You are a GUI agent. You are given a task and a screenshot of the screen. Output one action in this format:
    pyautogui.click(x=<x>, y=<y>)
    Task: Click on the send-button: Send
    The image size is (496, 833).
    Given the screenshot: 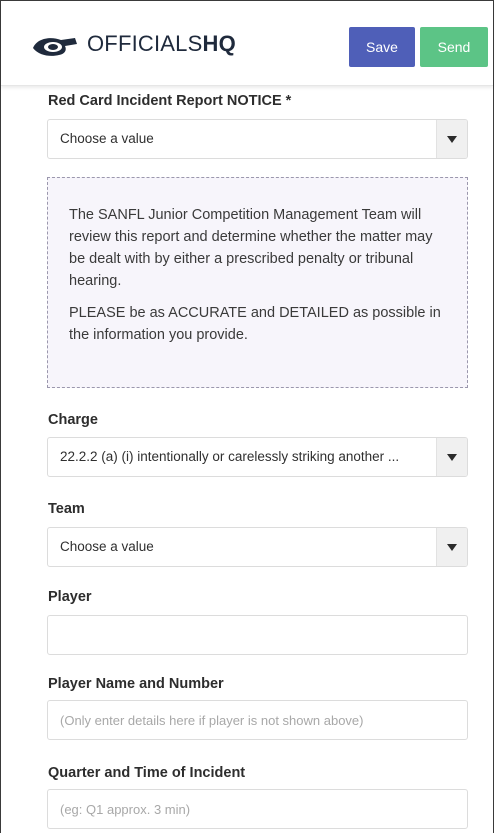 What is the action you would take?
    pyautogui.click(x=454, y=47)
    